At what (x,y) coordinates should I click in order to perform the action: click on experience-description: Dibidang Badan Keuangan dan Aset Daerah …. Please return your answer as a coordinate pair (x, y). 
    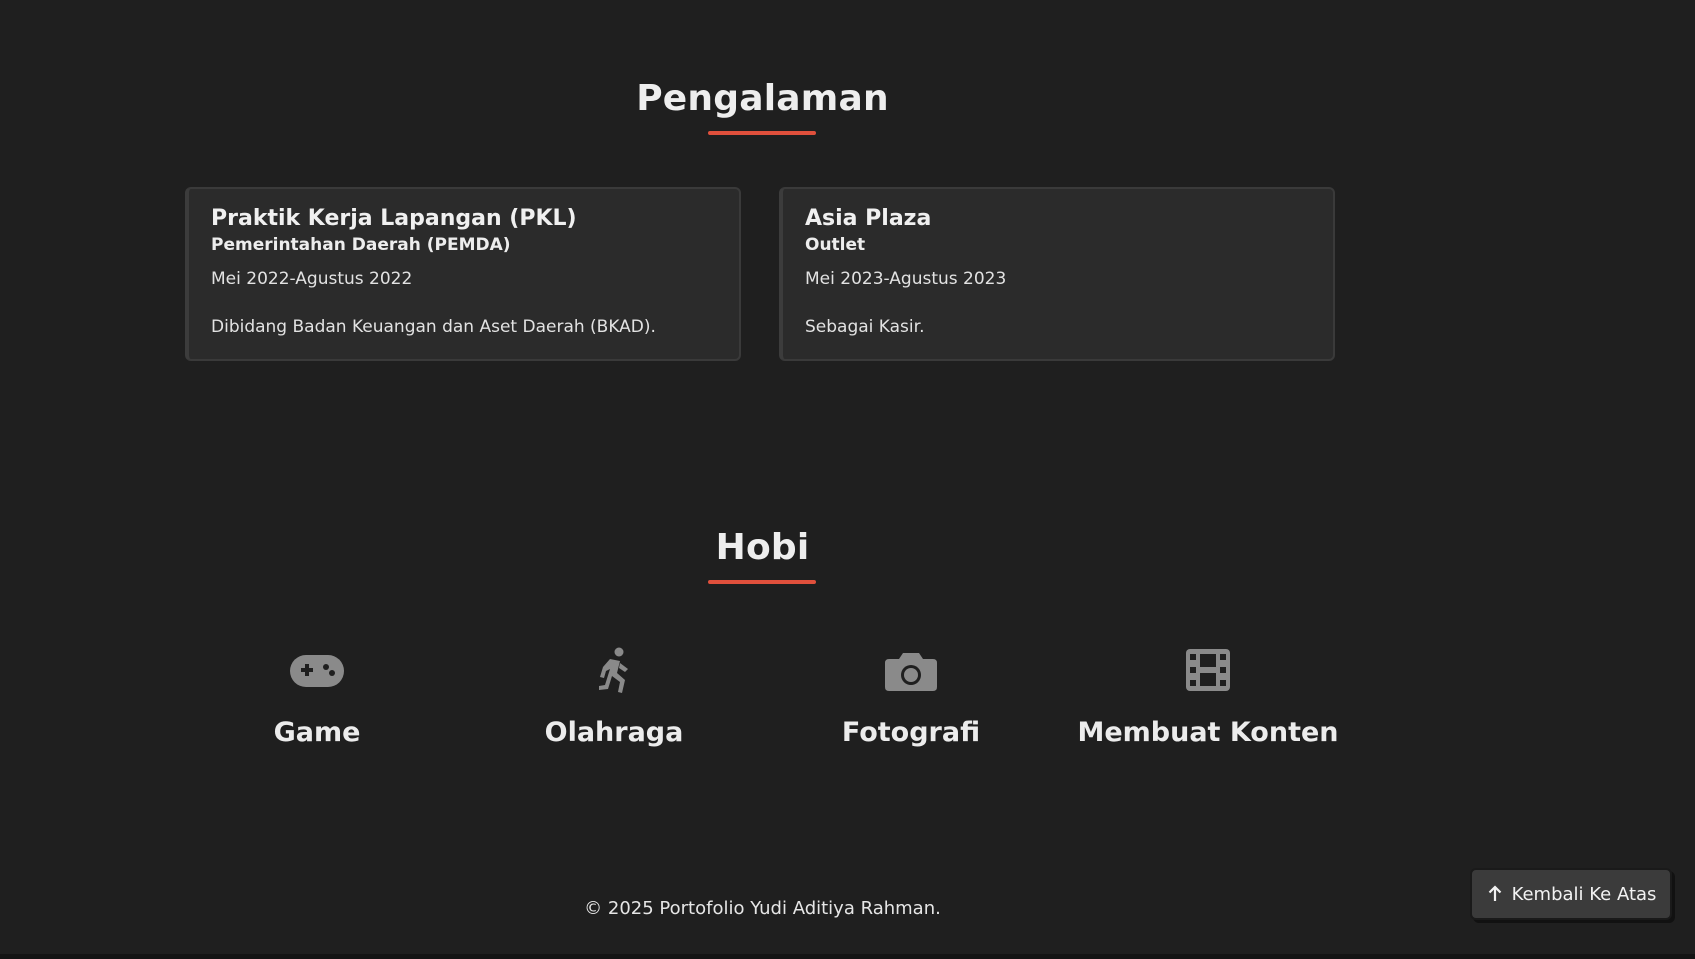
    Looking at the image, I should click on (433, 326).